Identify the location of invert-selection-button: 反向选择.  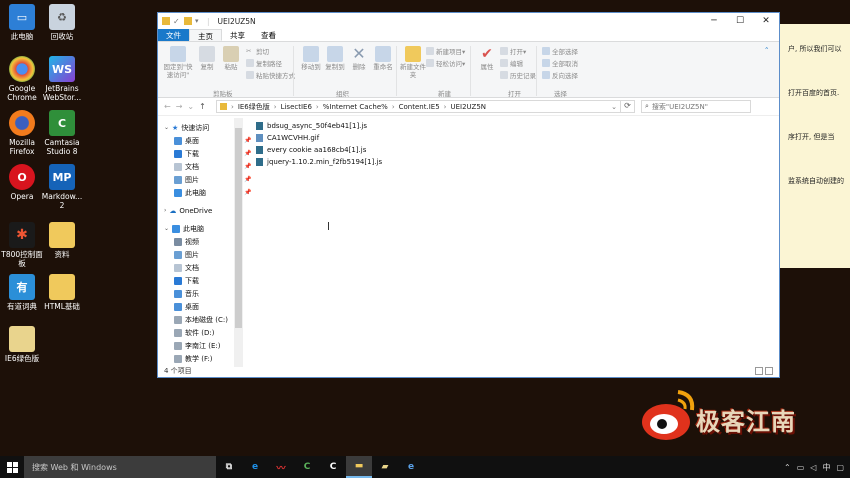
(560, 75).